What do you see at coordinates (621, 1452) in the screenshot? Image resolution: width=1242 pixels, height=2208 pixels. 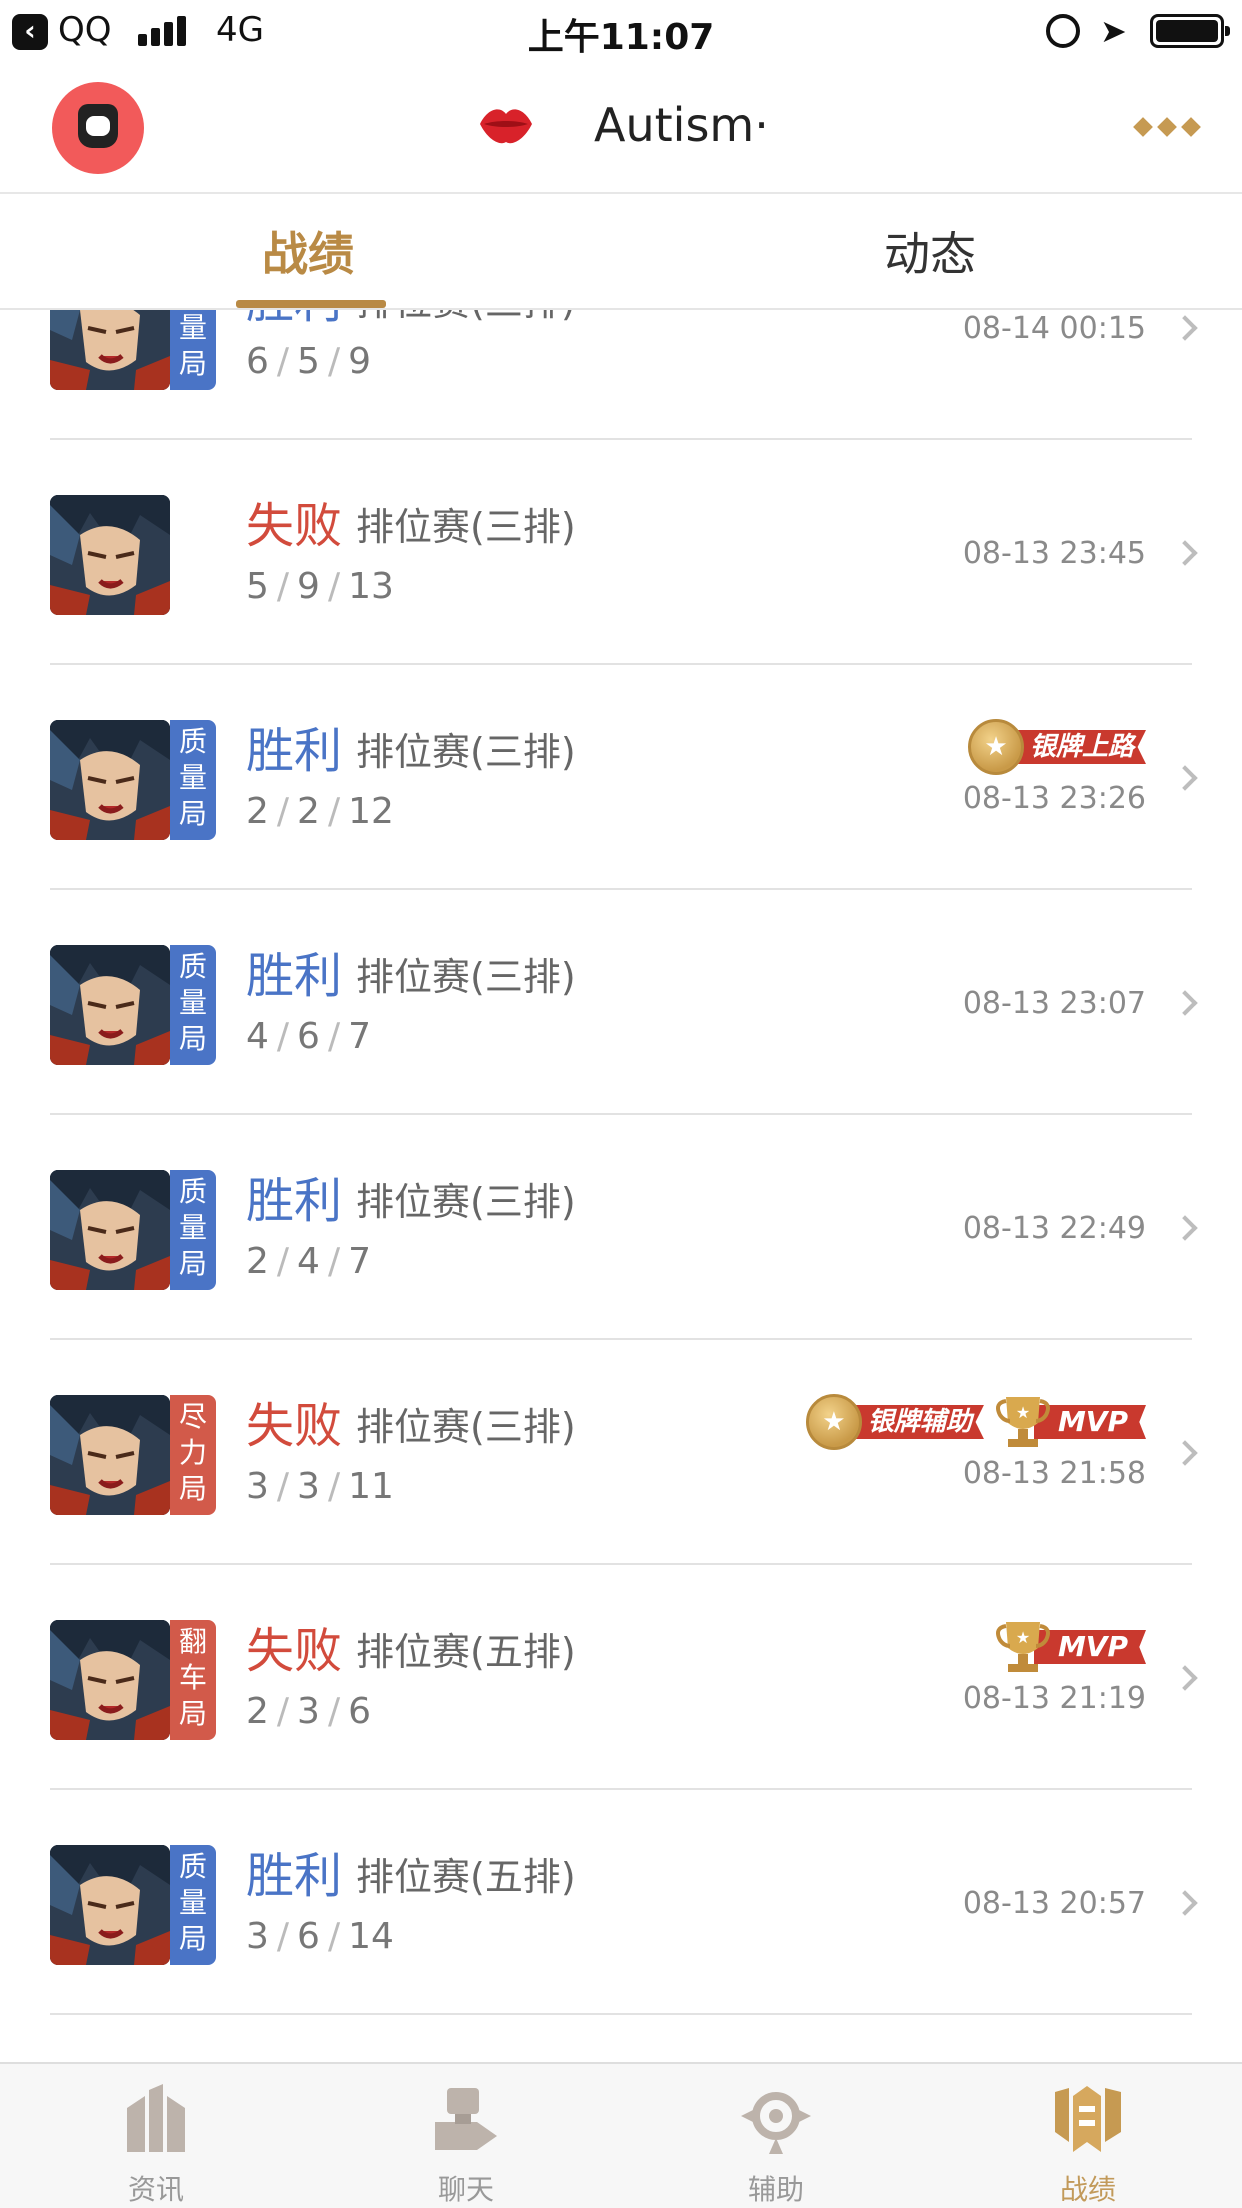 I see `match-row: 尽 力 局失败 排位赛(三排) 3/3/11 ★ 银牌辅助 ★ MVP 08-13 21:58` at bounding box center [621, 1452].